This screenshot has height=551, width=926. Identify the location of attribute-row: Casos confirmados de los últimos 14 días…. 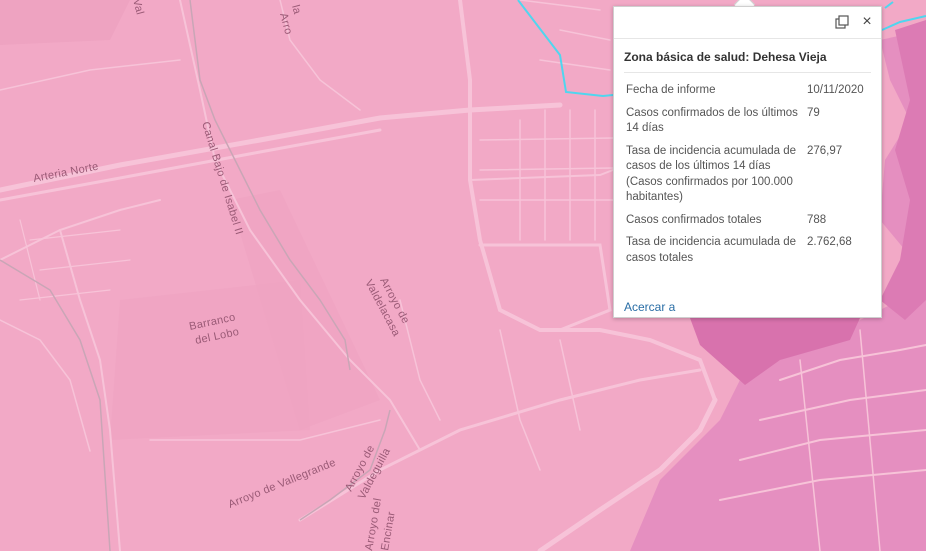
(749, 121).